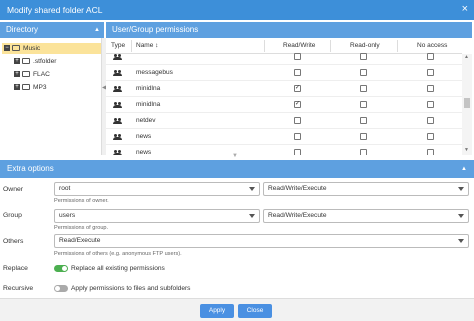 The image size is (474, 321). What do you see at coordinates (45, 61) in the screenshot?
I see `tree-item-label: .stfolder` at bounding box center [45, 61].